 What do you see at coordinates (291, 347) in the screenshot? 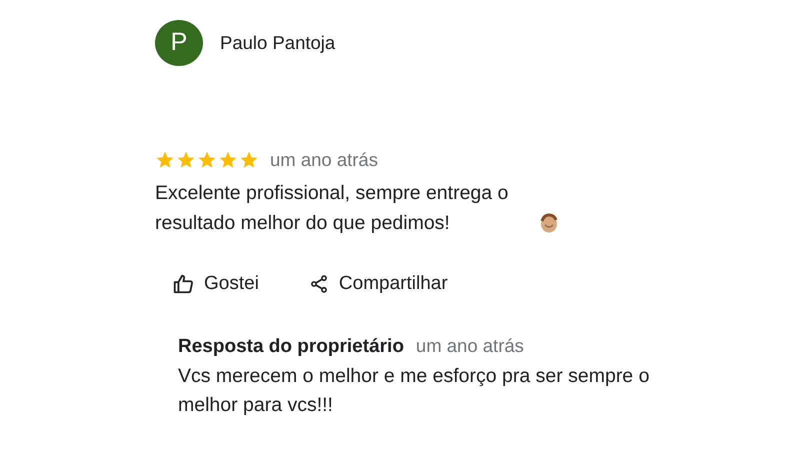
I see `reply-title: Resposta do proprietário` at bounding box center [291, 347].